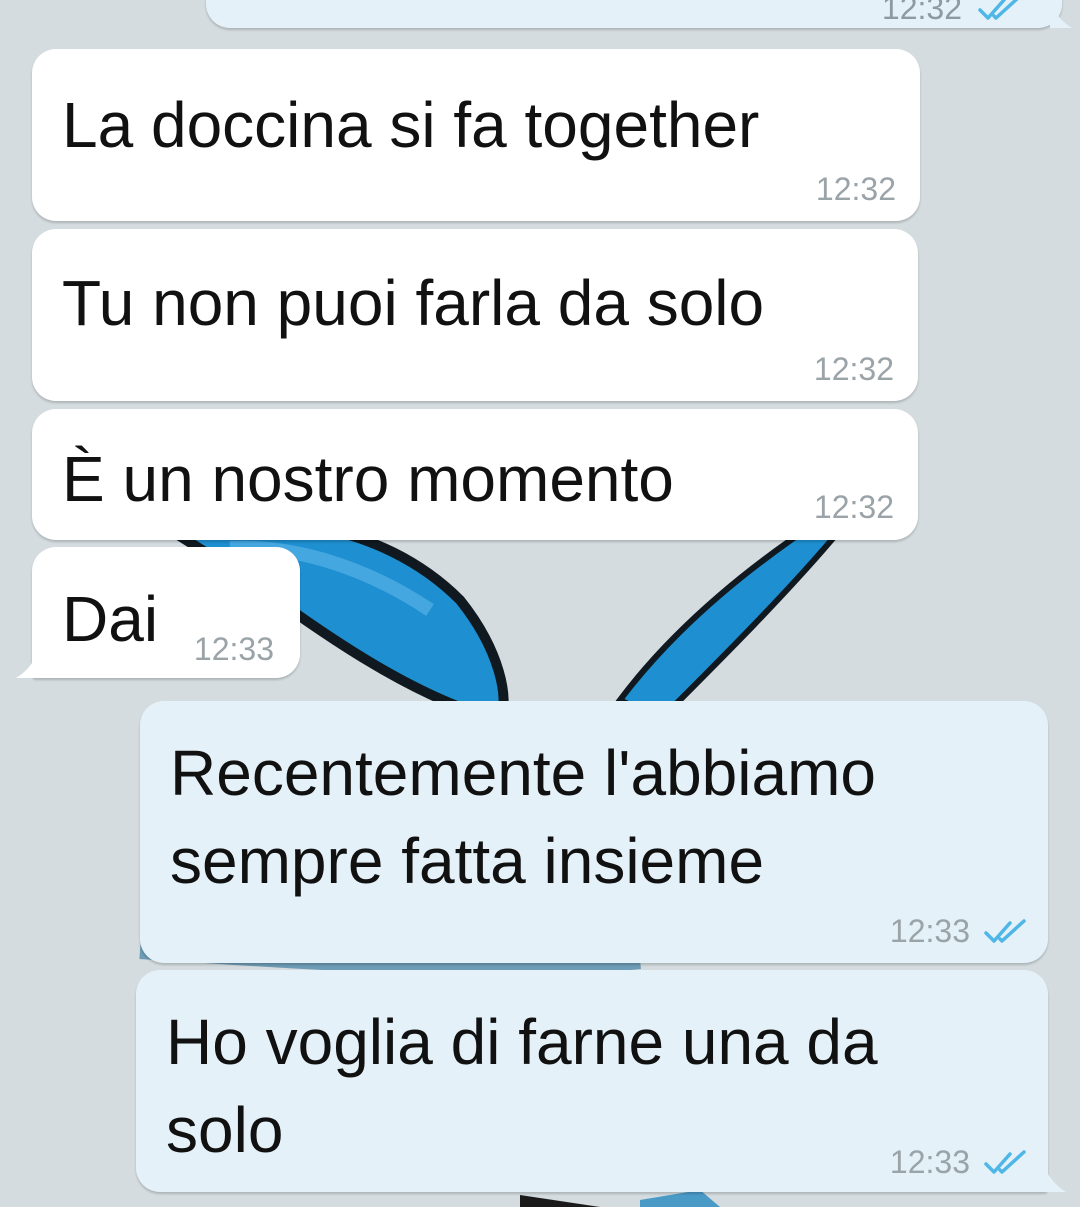 The image size is (1080, 1207). What do you see at coordinates (411, 125) in the screenshot?
I see `message-text: La doccina si fa together` at bounding box center [411, 125].